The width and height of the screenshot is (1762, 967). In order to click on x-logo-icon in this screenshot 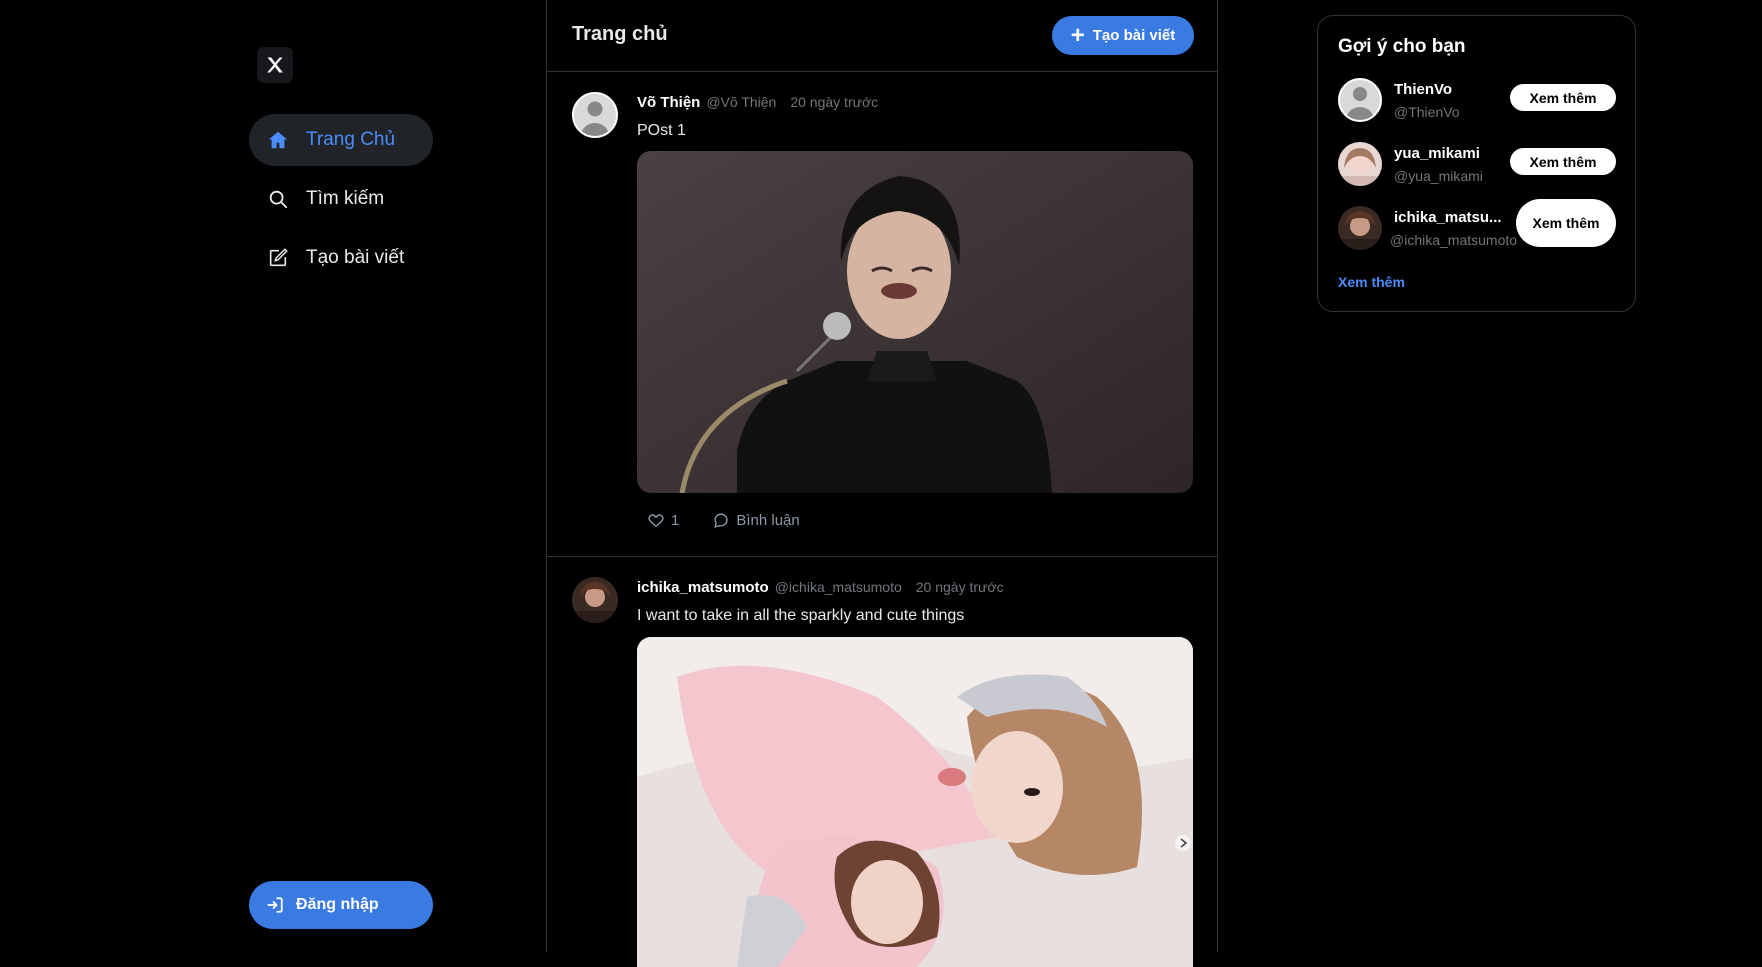, I will do `click(275, 65)`.